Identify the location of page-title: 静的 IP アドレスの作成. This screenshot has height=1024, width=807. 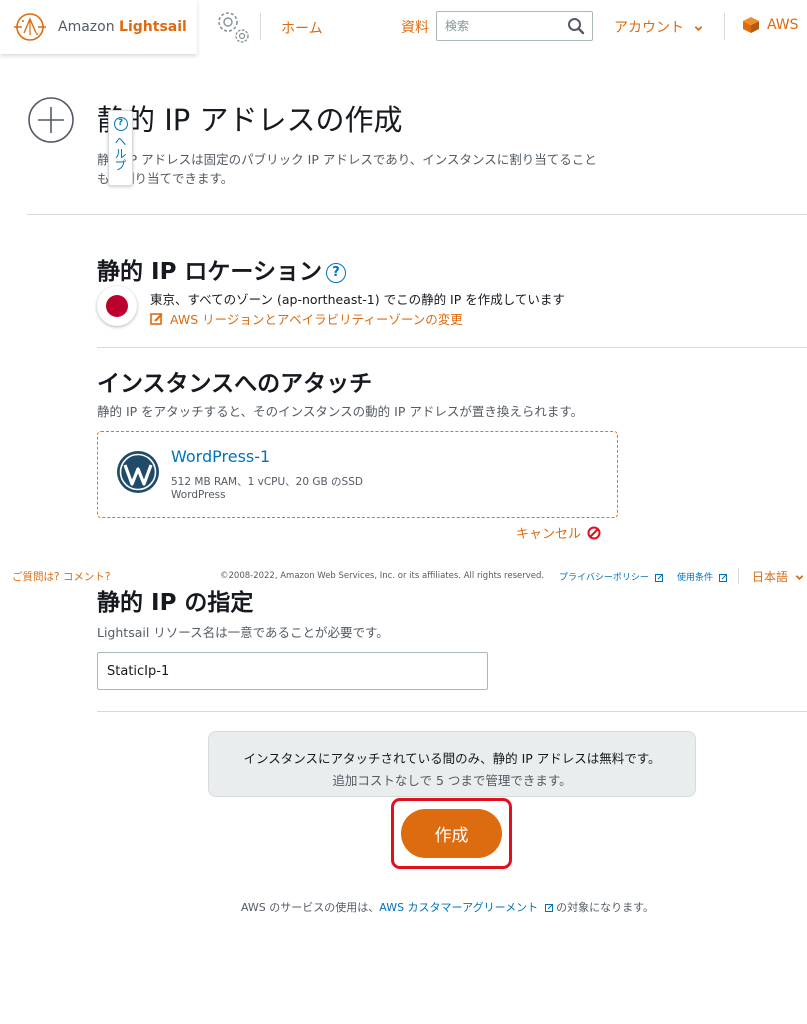
(250, 120).